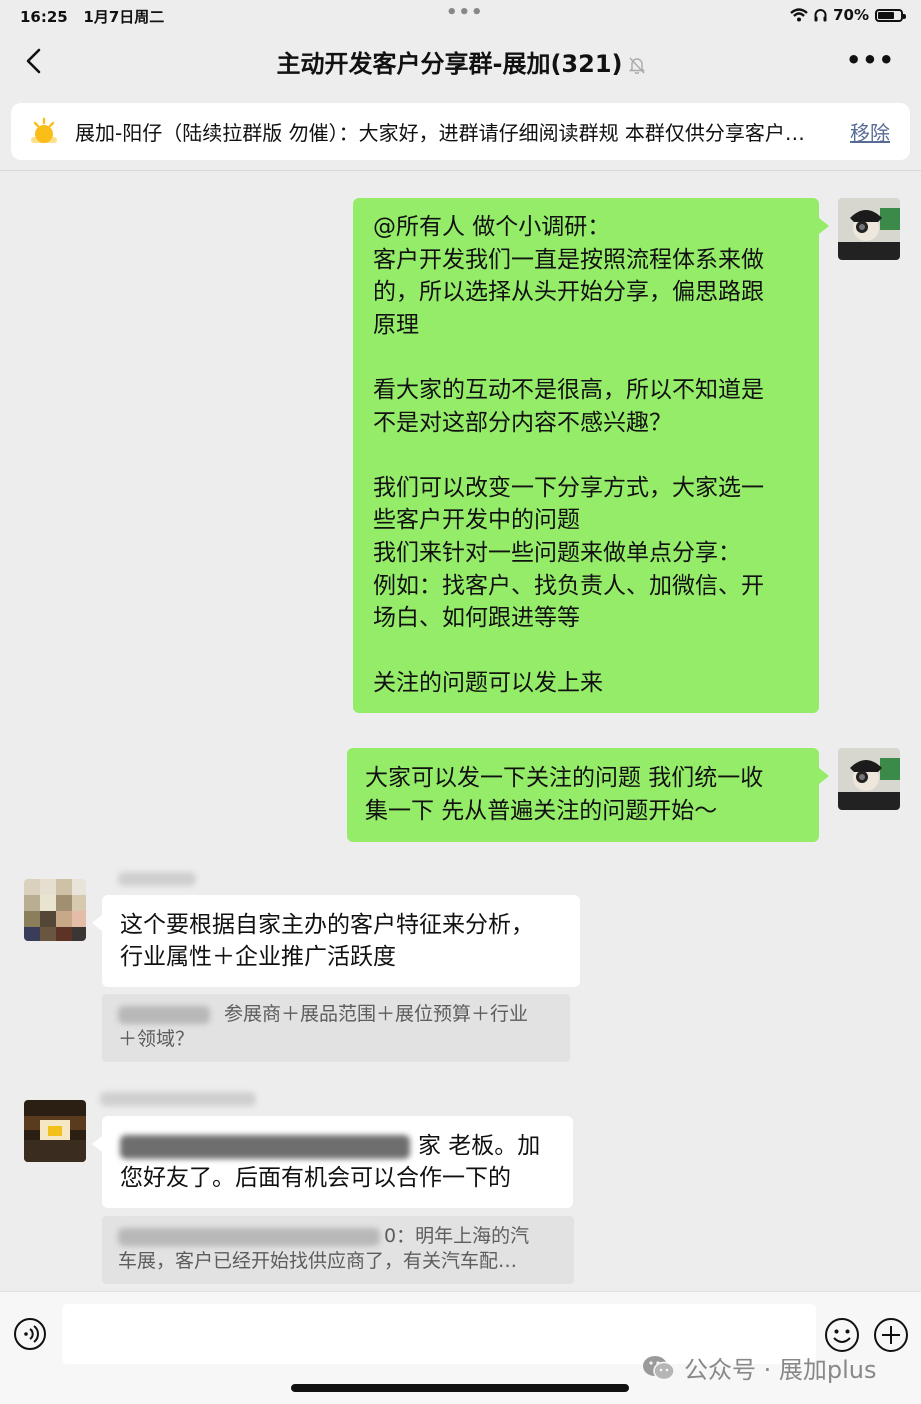 This screenshot has height=1404, width=921. I want to click on message-line: 原理, so click(396, 324).